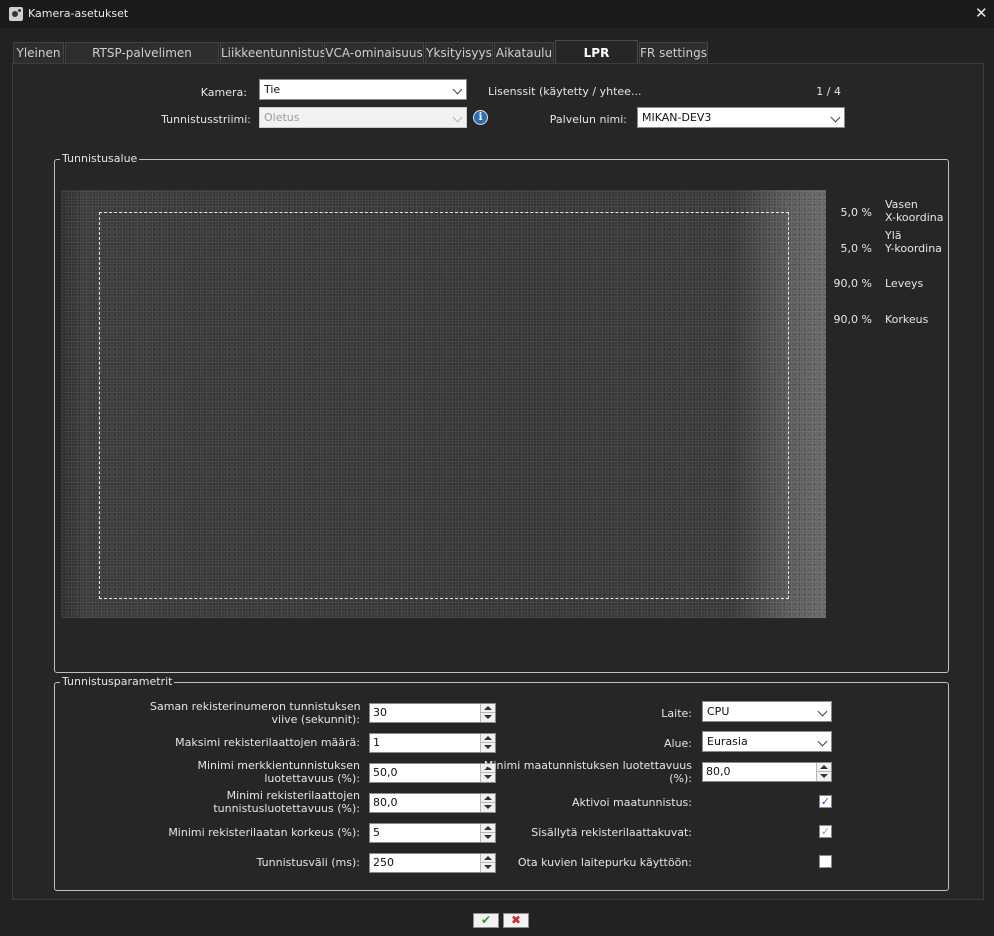  I want to click on tab-lpr-settings: LPR settings, so click(596, 62).